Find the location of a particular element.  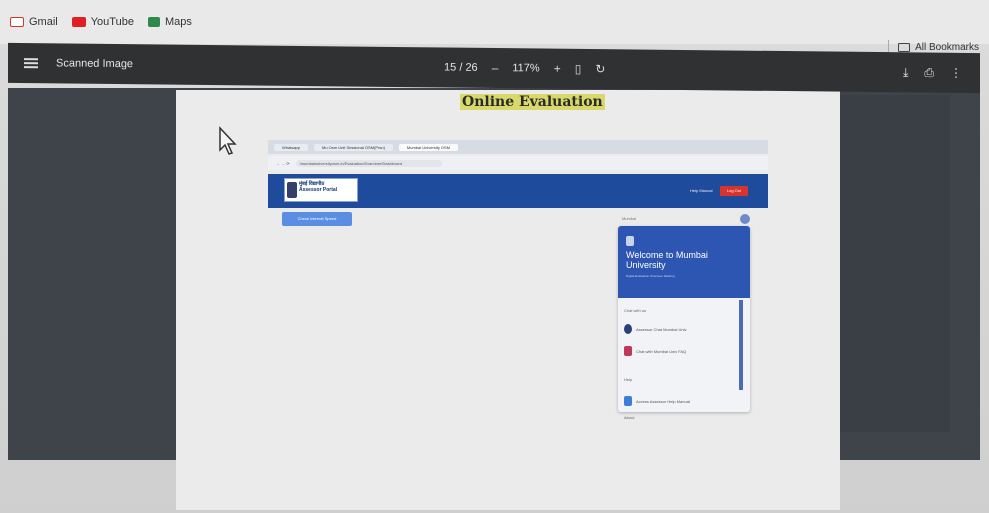

embedded-welcome-text: Welcome to Mumbai University is located at coordinates (667, 260).